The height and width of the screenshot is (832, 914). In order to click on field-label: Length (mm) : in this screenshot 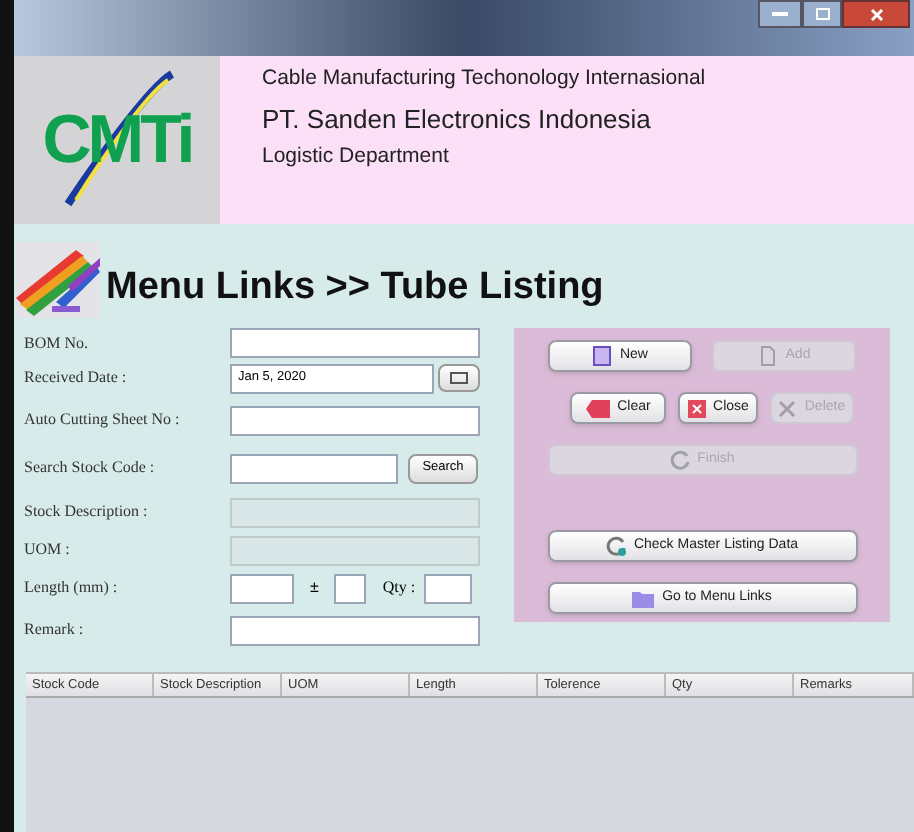, I will do `click(72, 588)`.